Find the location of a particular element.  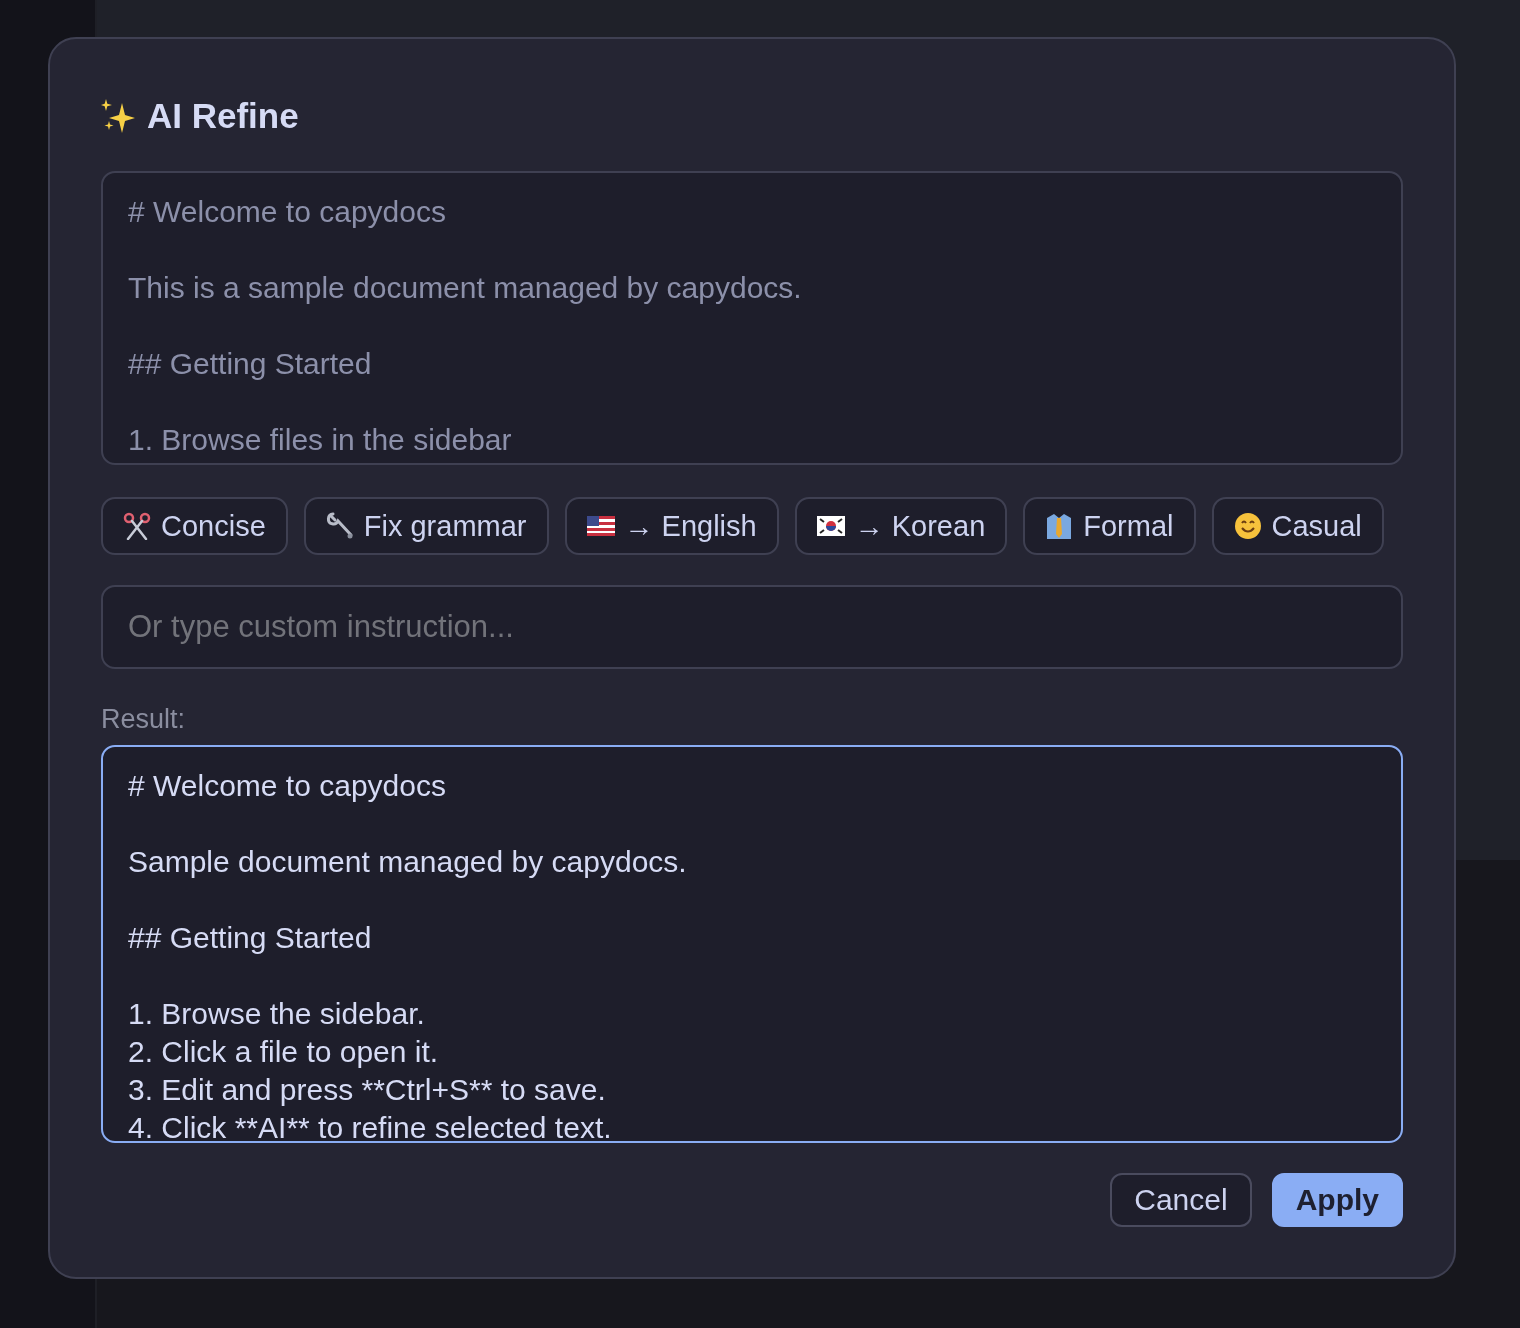

shirt-tie-icon is located at coordinates (1059, 526).